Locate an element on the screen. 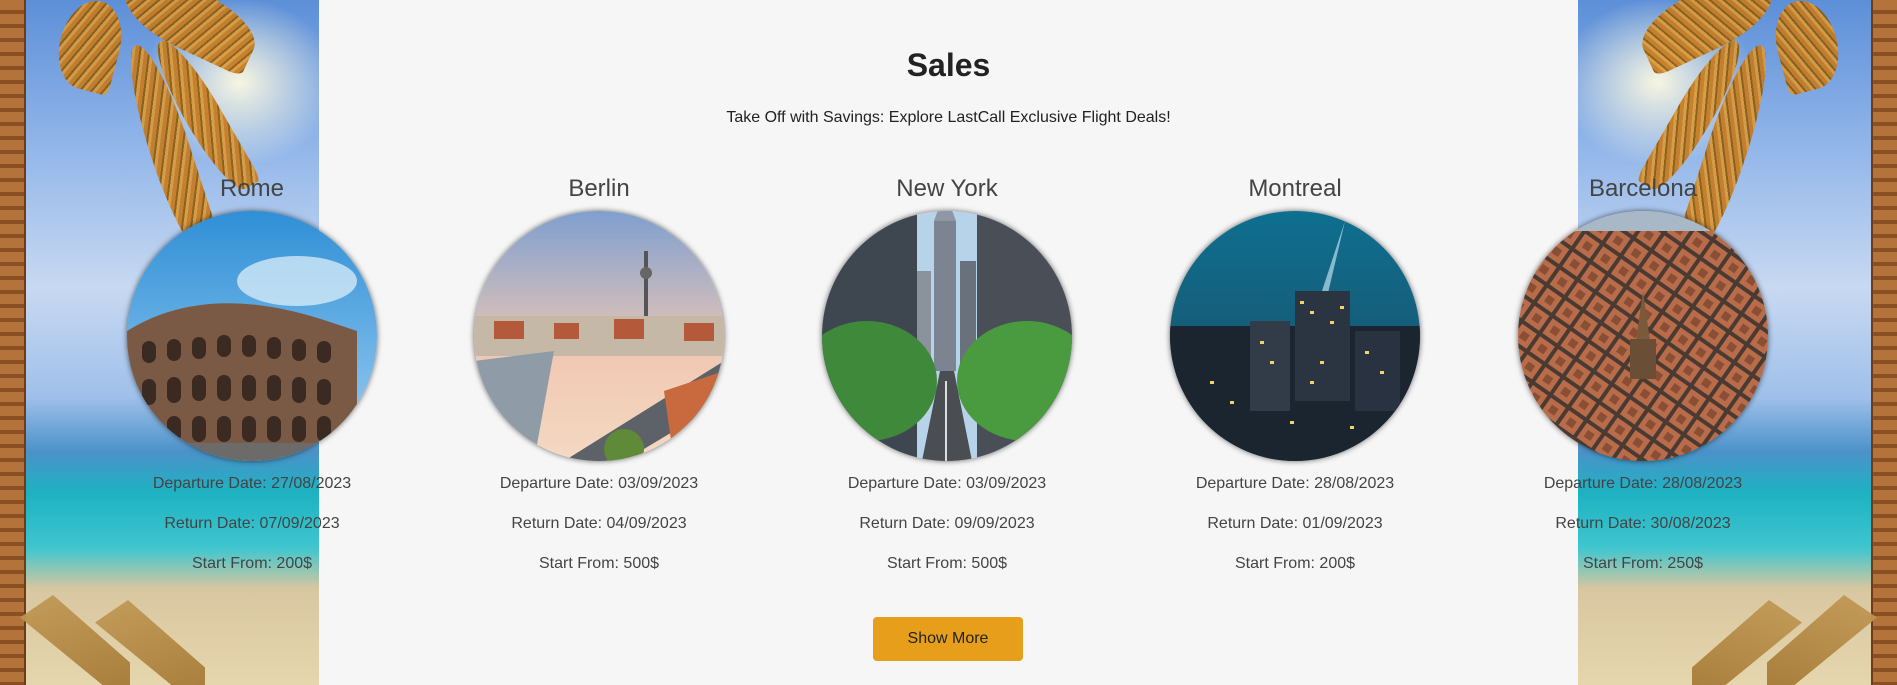  deal-city: New York is located at coordinates (947, 188).